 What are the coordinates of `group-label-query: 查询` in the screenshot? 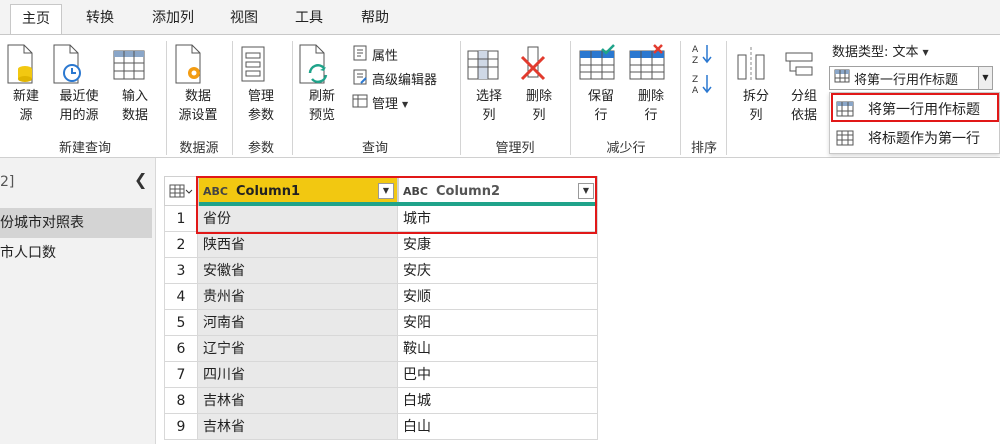 It's located at (374, 148).